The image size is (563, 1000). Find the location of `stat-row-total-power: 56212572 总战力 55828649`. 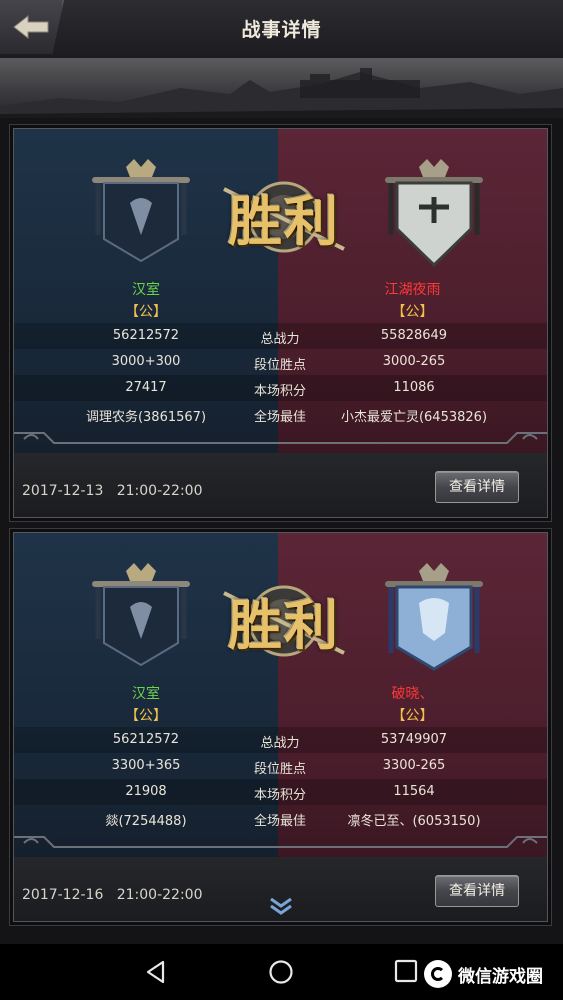

stat-row-total-power: 56212572 总战力 55828649 is located at coordinates (280, 336).